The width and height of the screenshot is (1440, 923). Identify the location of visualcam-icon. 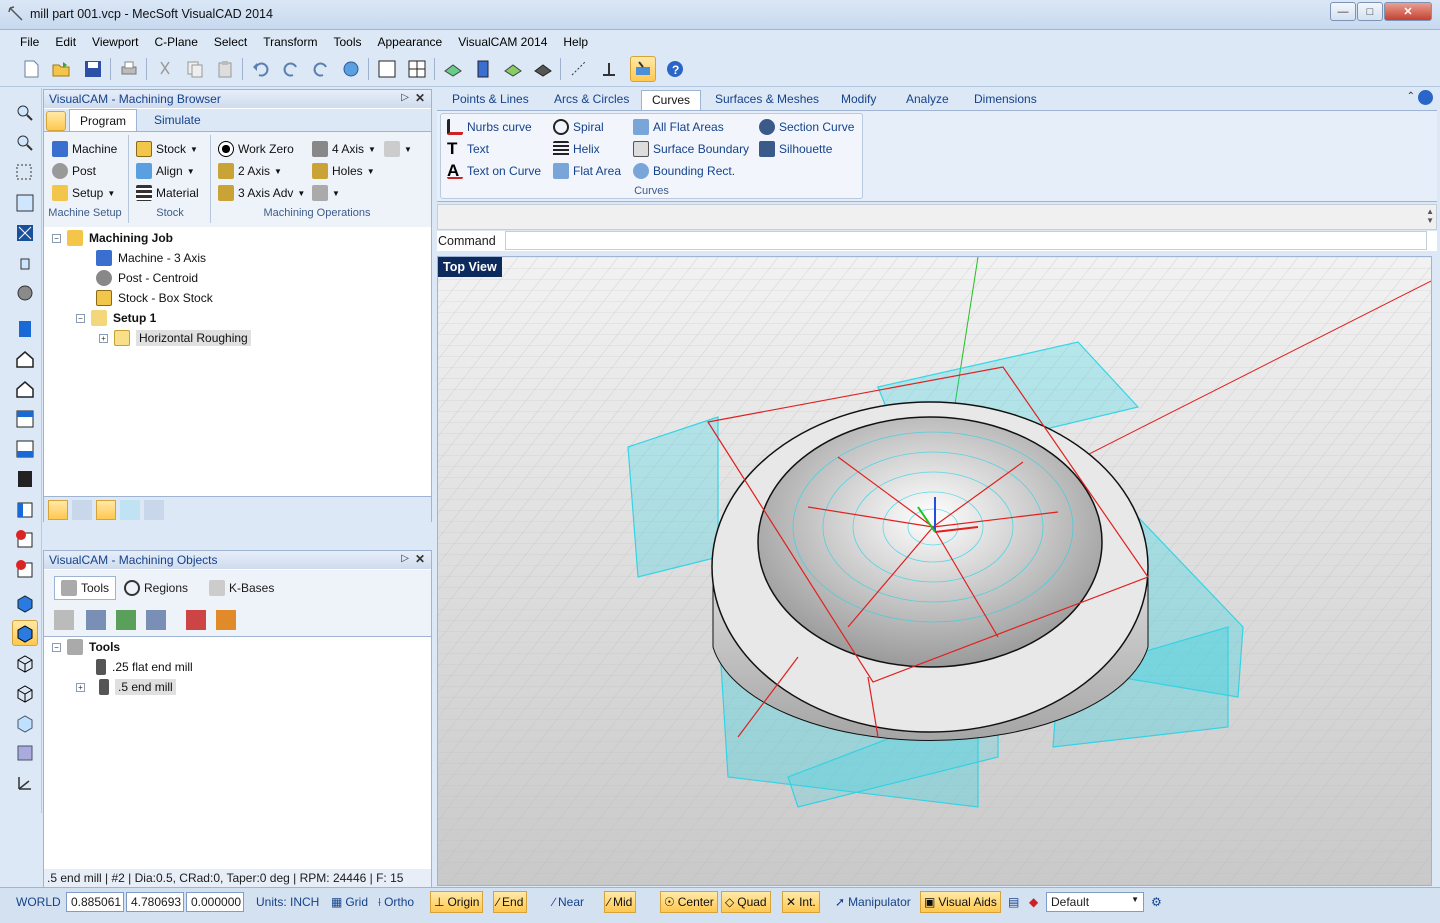
(643, 69).